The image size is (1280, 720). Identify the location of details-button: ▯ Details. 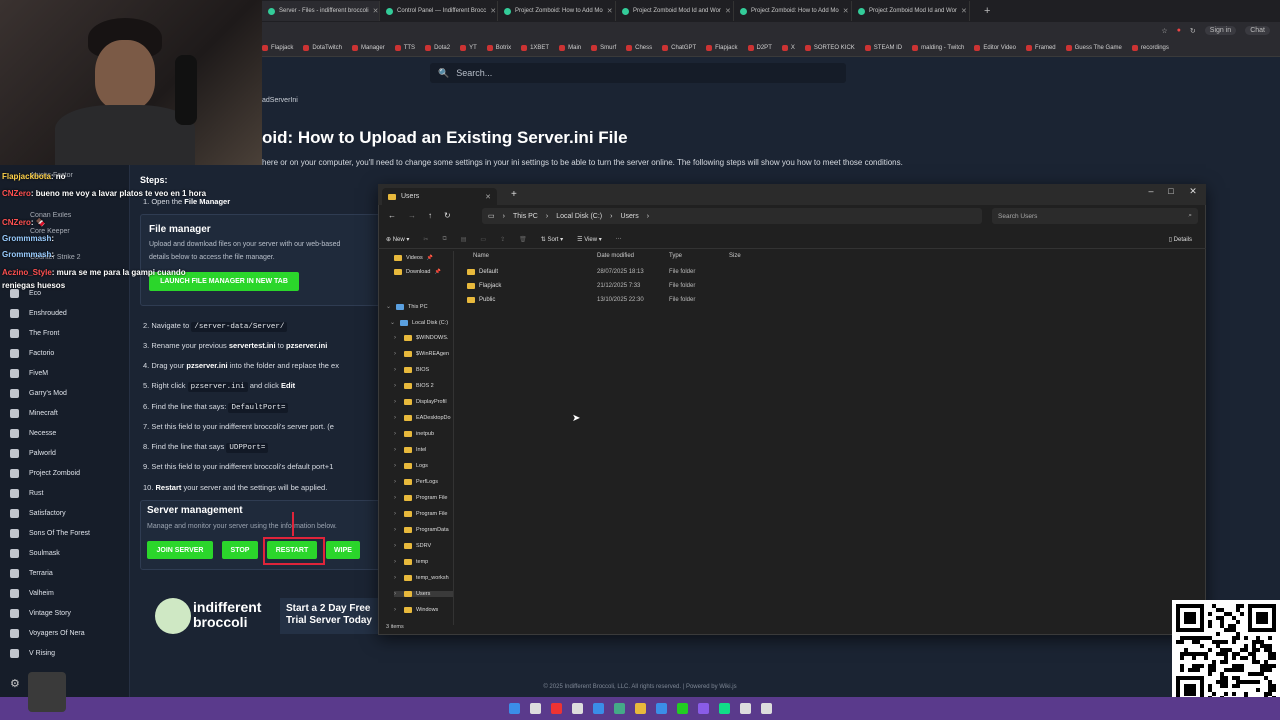
(1180, 239).